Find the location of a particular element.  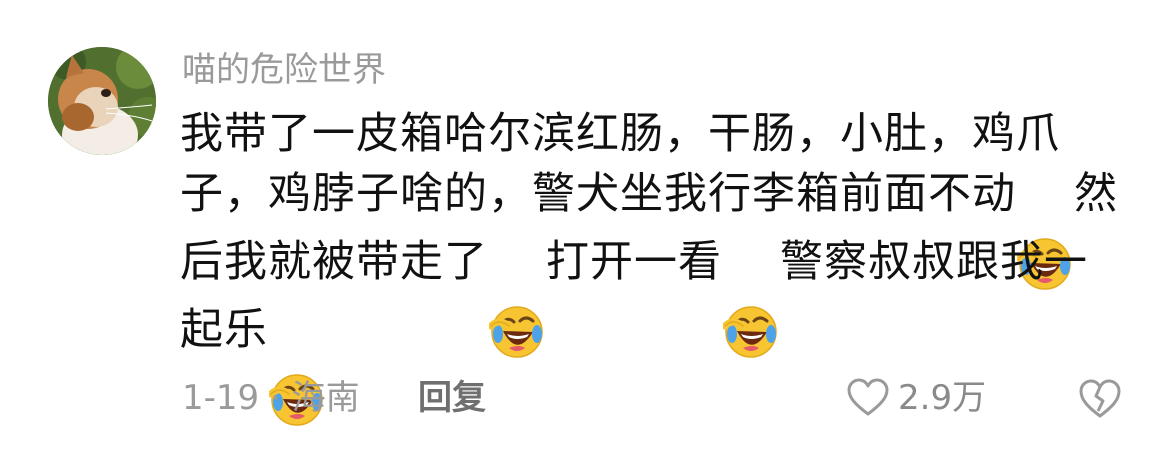

comment-text: 打开一看 is located at coordinates (634, 262).